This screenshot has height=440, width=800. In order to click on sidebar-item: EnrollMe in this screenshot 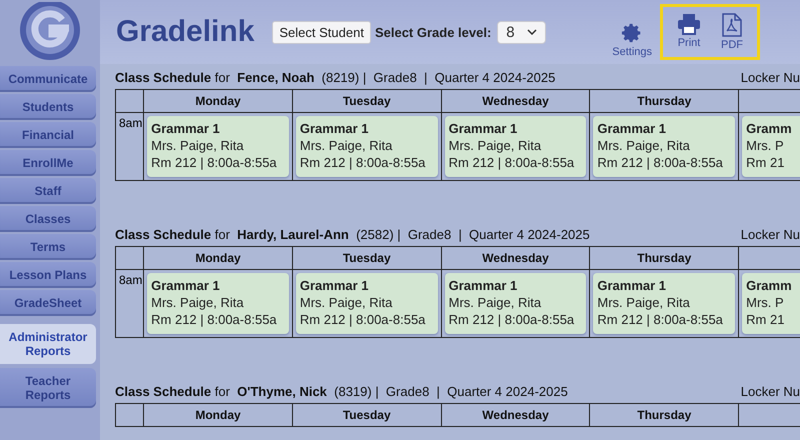, I will do `click(48, 163)`.